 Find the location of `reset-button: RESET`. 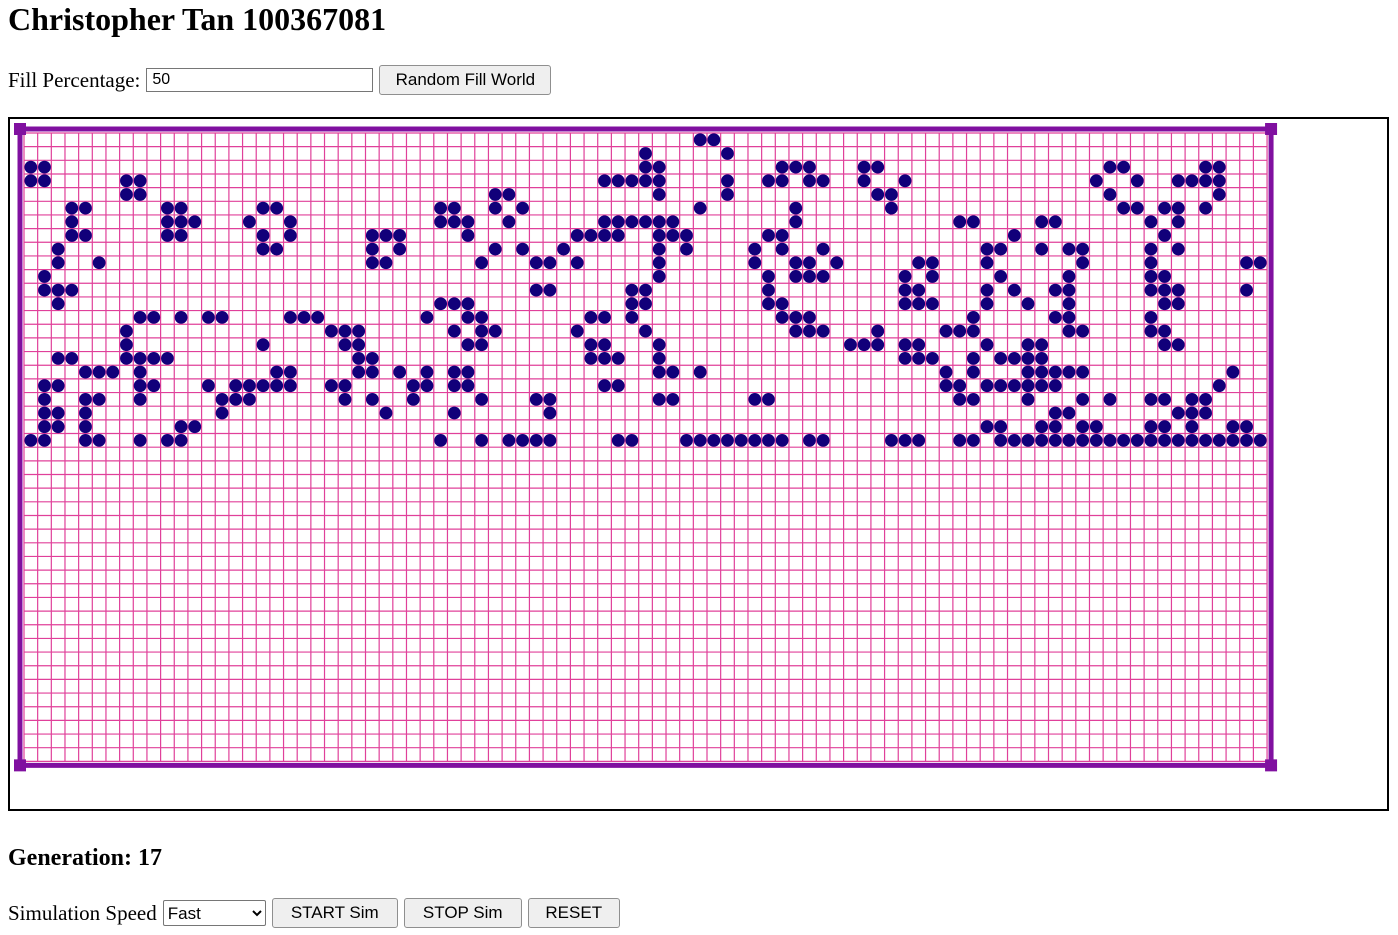

reset-button: RESET is located at coordinates (573, 913).